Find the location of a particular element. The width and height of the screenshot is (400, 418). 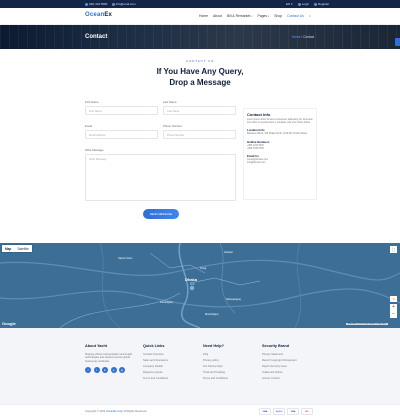

footer-link: Access Control is located at coordinates (279, 378).